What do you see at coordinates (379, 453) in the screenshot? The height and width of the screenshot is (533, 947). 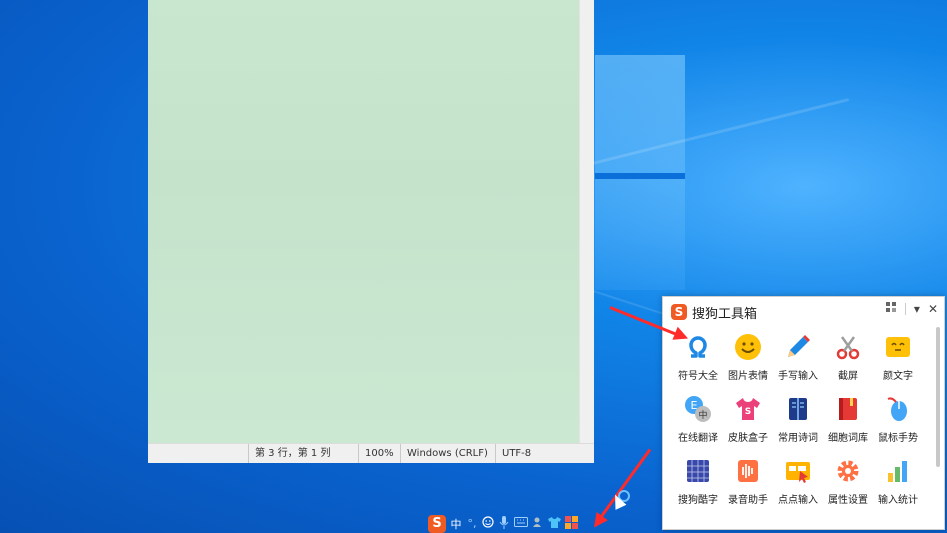 I see `zoom-level: 100%` at bounding box center [379, 453].